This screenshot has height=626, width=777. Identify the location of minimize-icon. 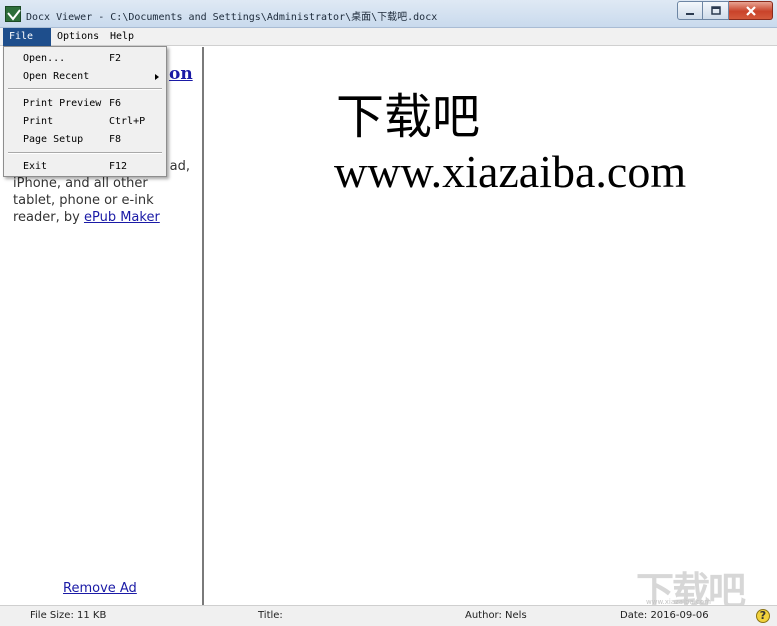
(690, 13).